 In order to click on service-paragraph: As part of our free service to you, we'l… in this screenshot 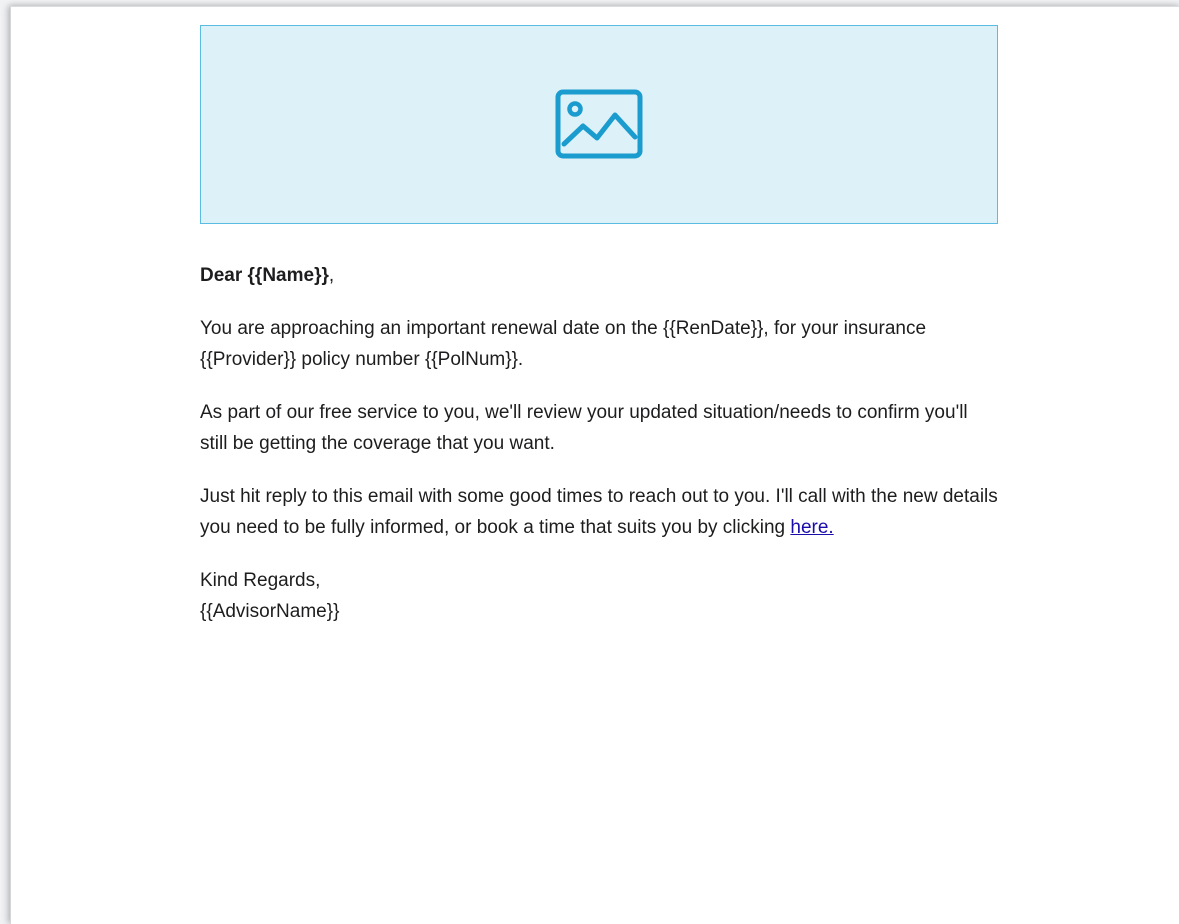, I will do `click(584, 428)`.